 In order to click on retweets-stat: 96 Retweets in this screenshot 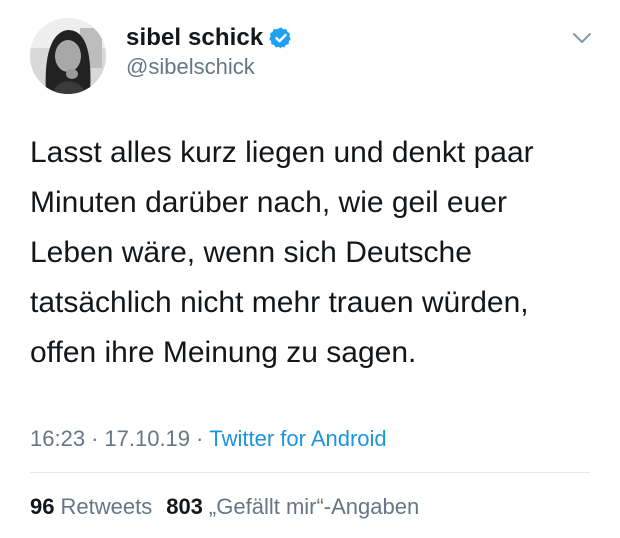, I will do `click(91, 507)`.